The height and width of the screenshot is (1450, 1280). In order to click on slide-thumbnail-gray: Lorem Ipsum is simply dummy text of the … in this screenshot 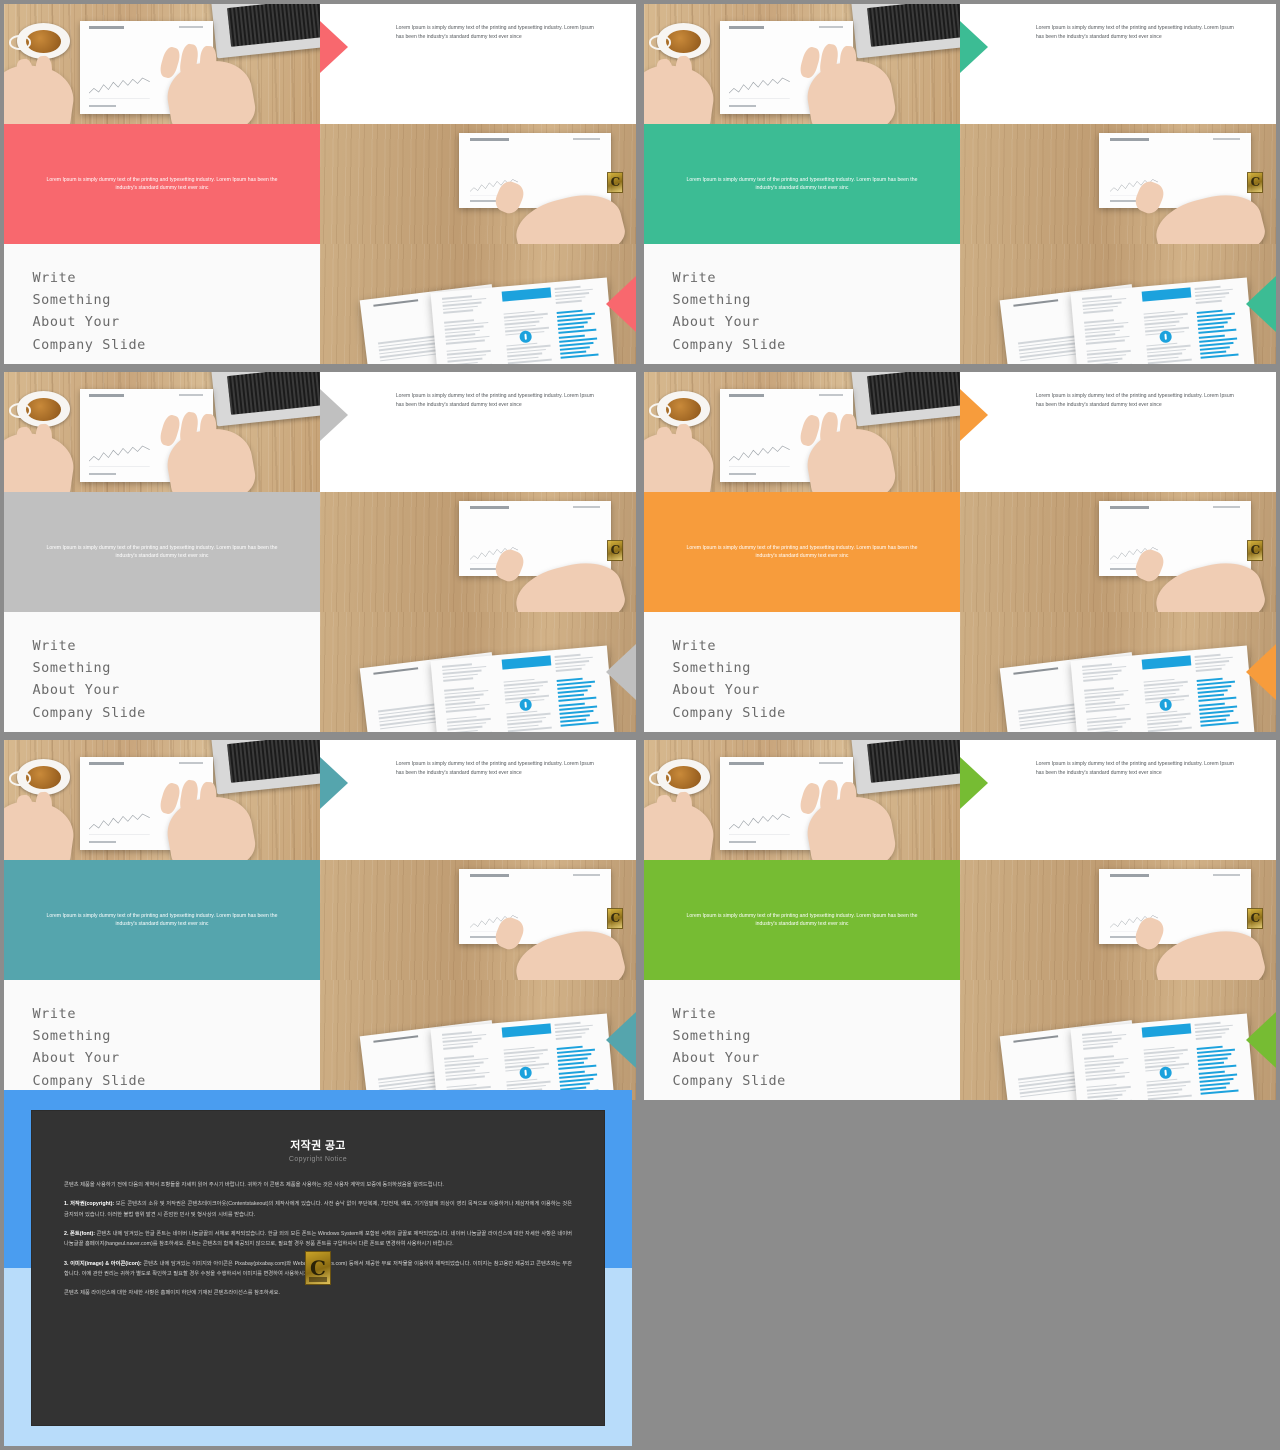, I will do `click(320, 552)`.